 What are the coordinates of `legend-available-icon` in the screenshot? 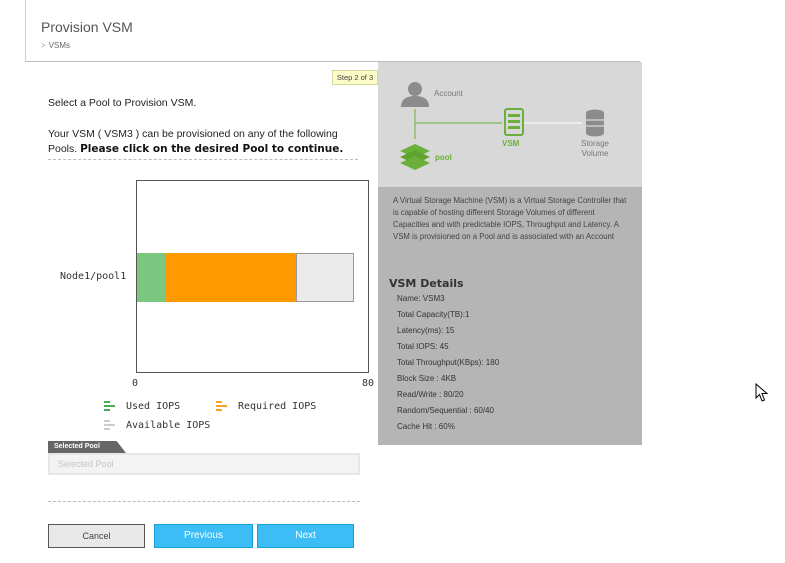 It's located at (111, 425).